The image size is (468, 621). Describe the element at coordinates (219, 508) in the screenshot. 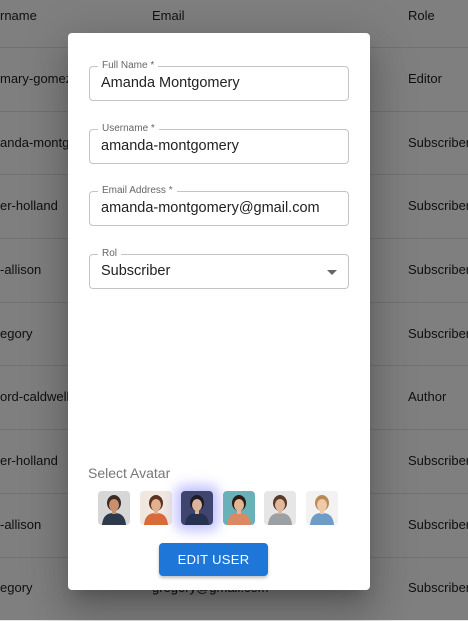

I see `avatar-picker` at that location.